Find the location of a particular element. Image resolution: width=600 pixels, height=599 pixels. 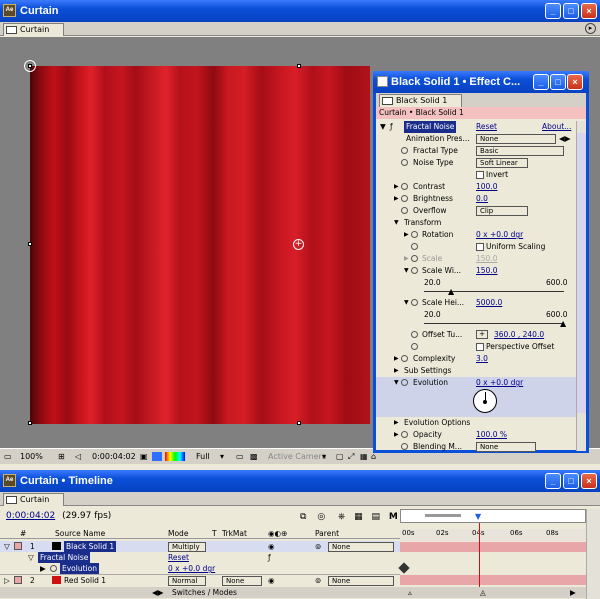

camera-arrow-icon: ▾ is located at coordinates (324, 456).